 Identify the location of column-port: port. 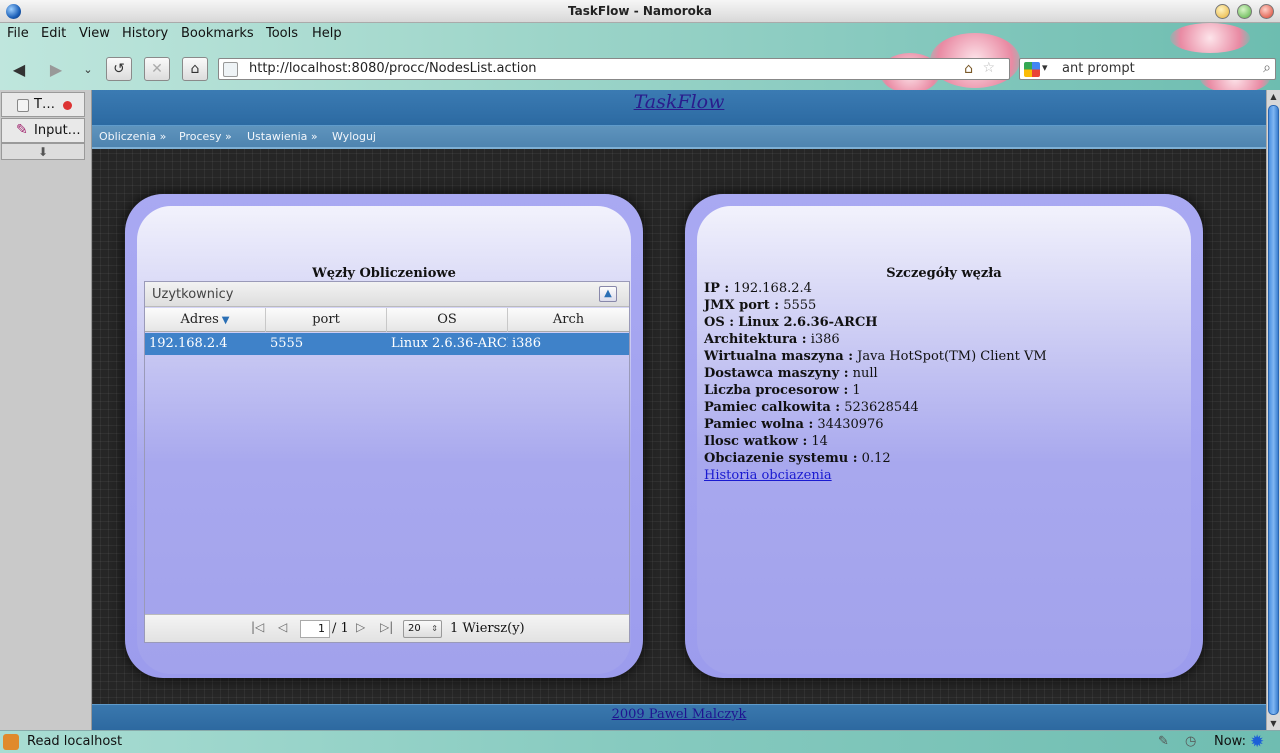
(326, 320).